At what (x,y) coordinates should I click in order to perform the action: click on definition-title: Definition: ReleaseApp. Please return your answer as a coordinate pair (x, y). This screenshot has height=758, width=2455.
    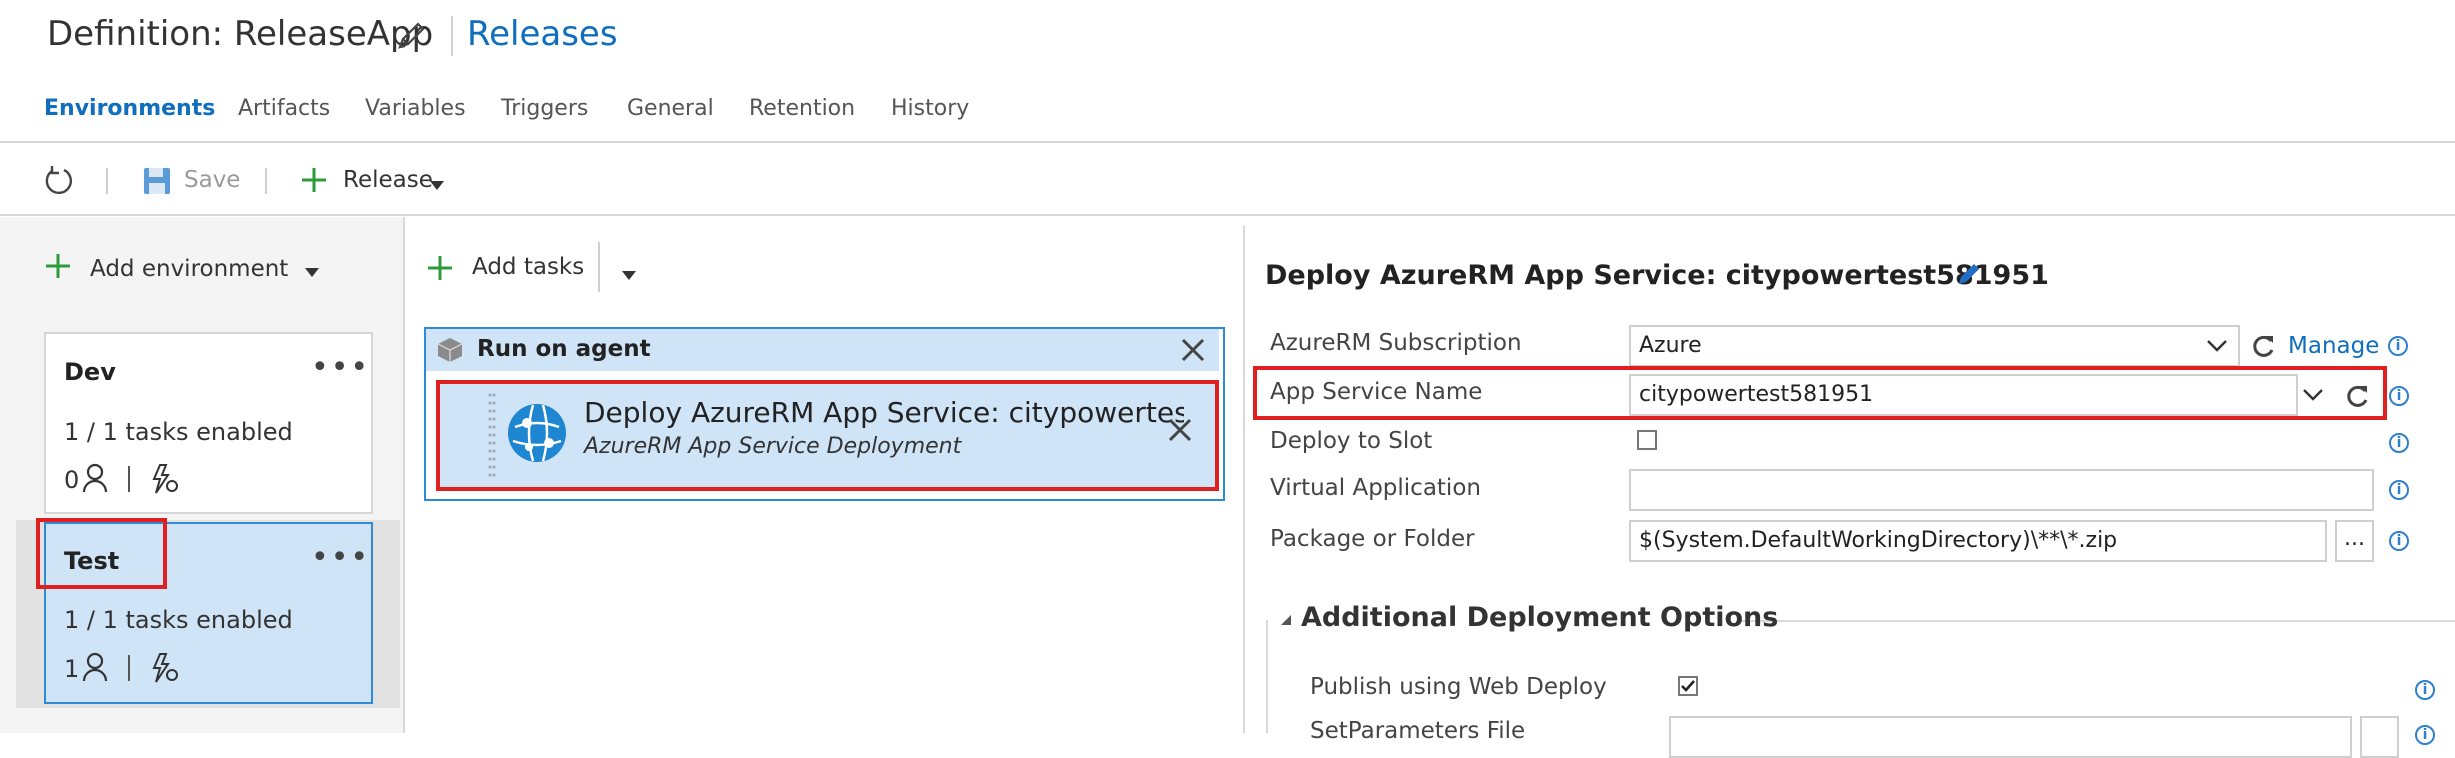
    Looking at the image, I should click on (240, 34).